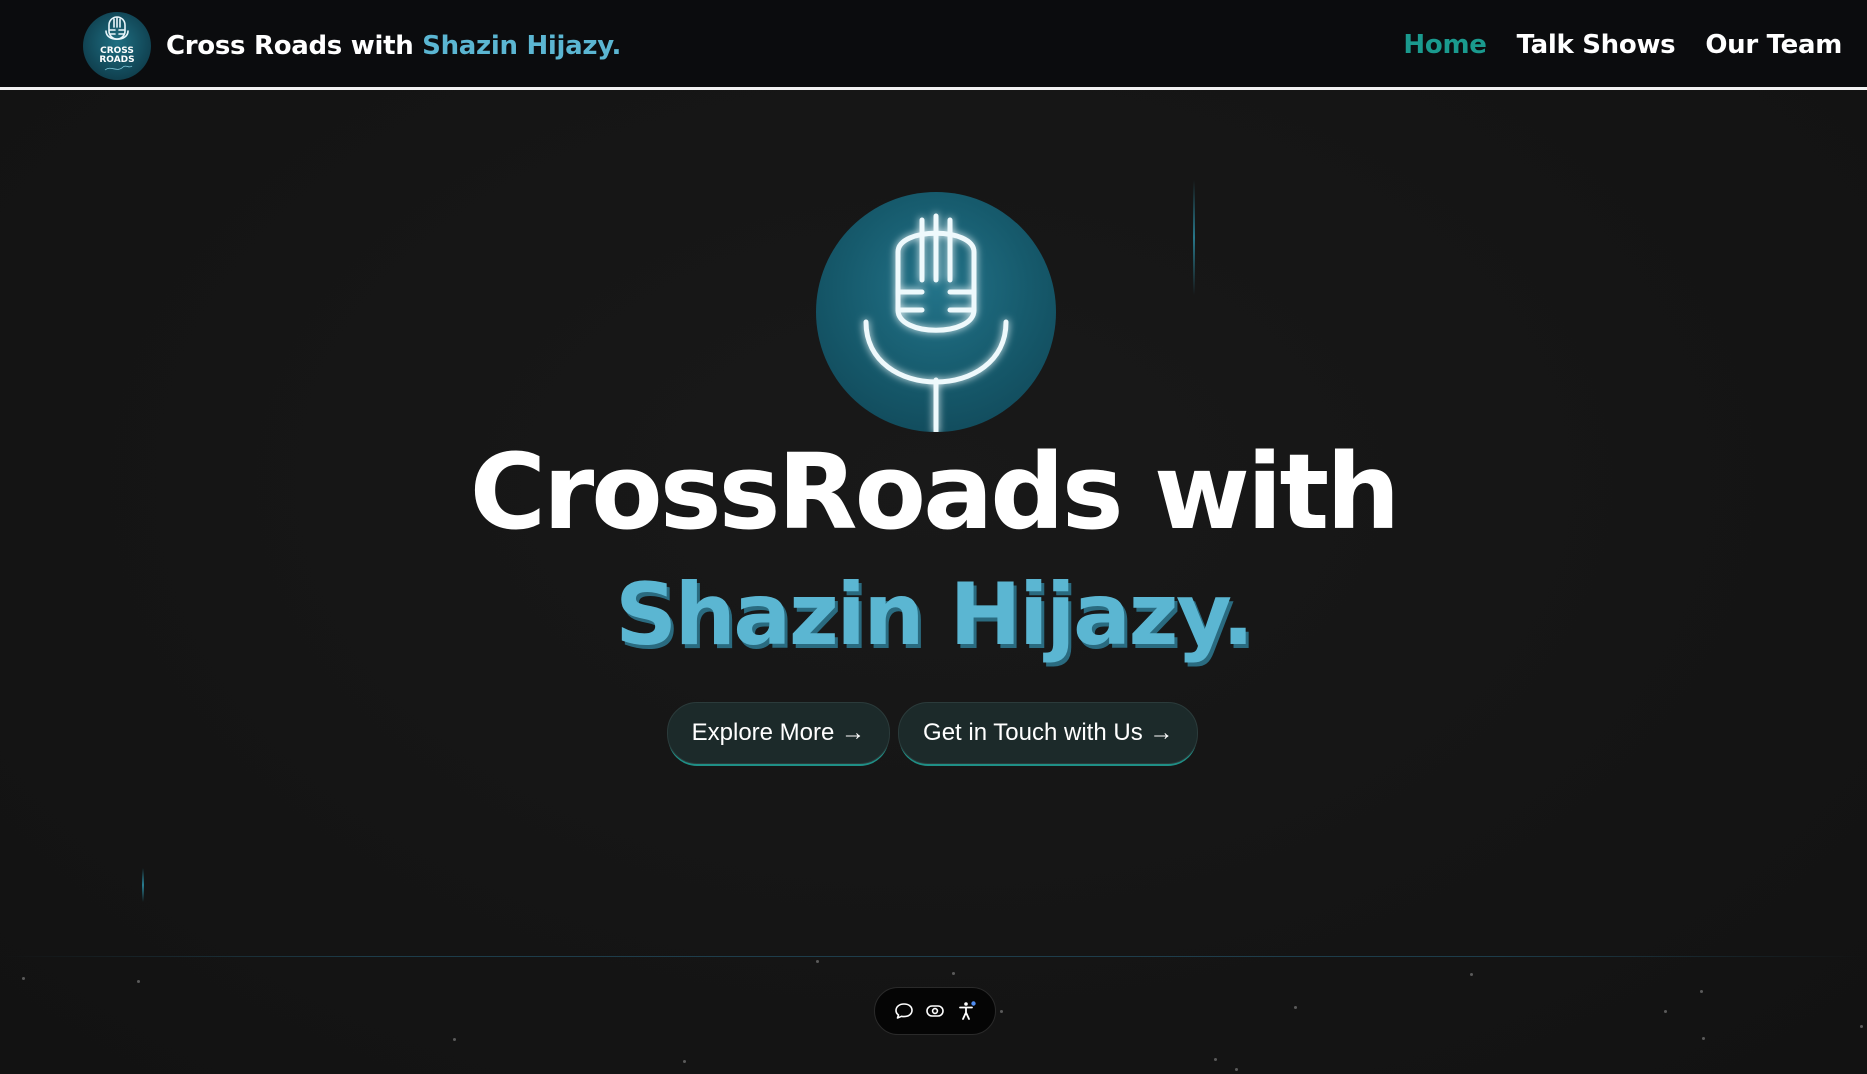 This screenshot has height=1074, width=1867. Describe the element at coordinates (294, 46) in the screenshot. I see `brand-title-prefix: Cross Roads with` at that location.